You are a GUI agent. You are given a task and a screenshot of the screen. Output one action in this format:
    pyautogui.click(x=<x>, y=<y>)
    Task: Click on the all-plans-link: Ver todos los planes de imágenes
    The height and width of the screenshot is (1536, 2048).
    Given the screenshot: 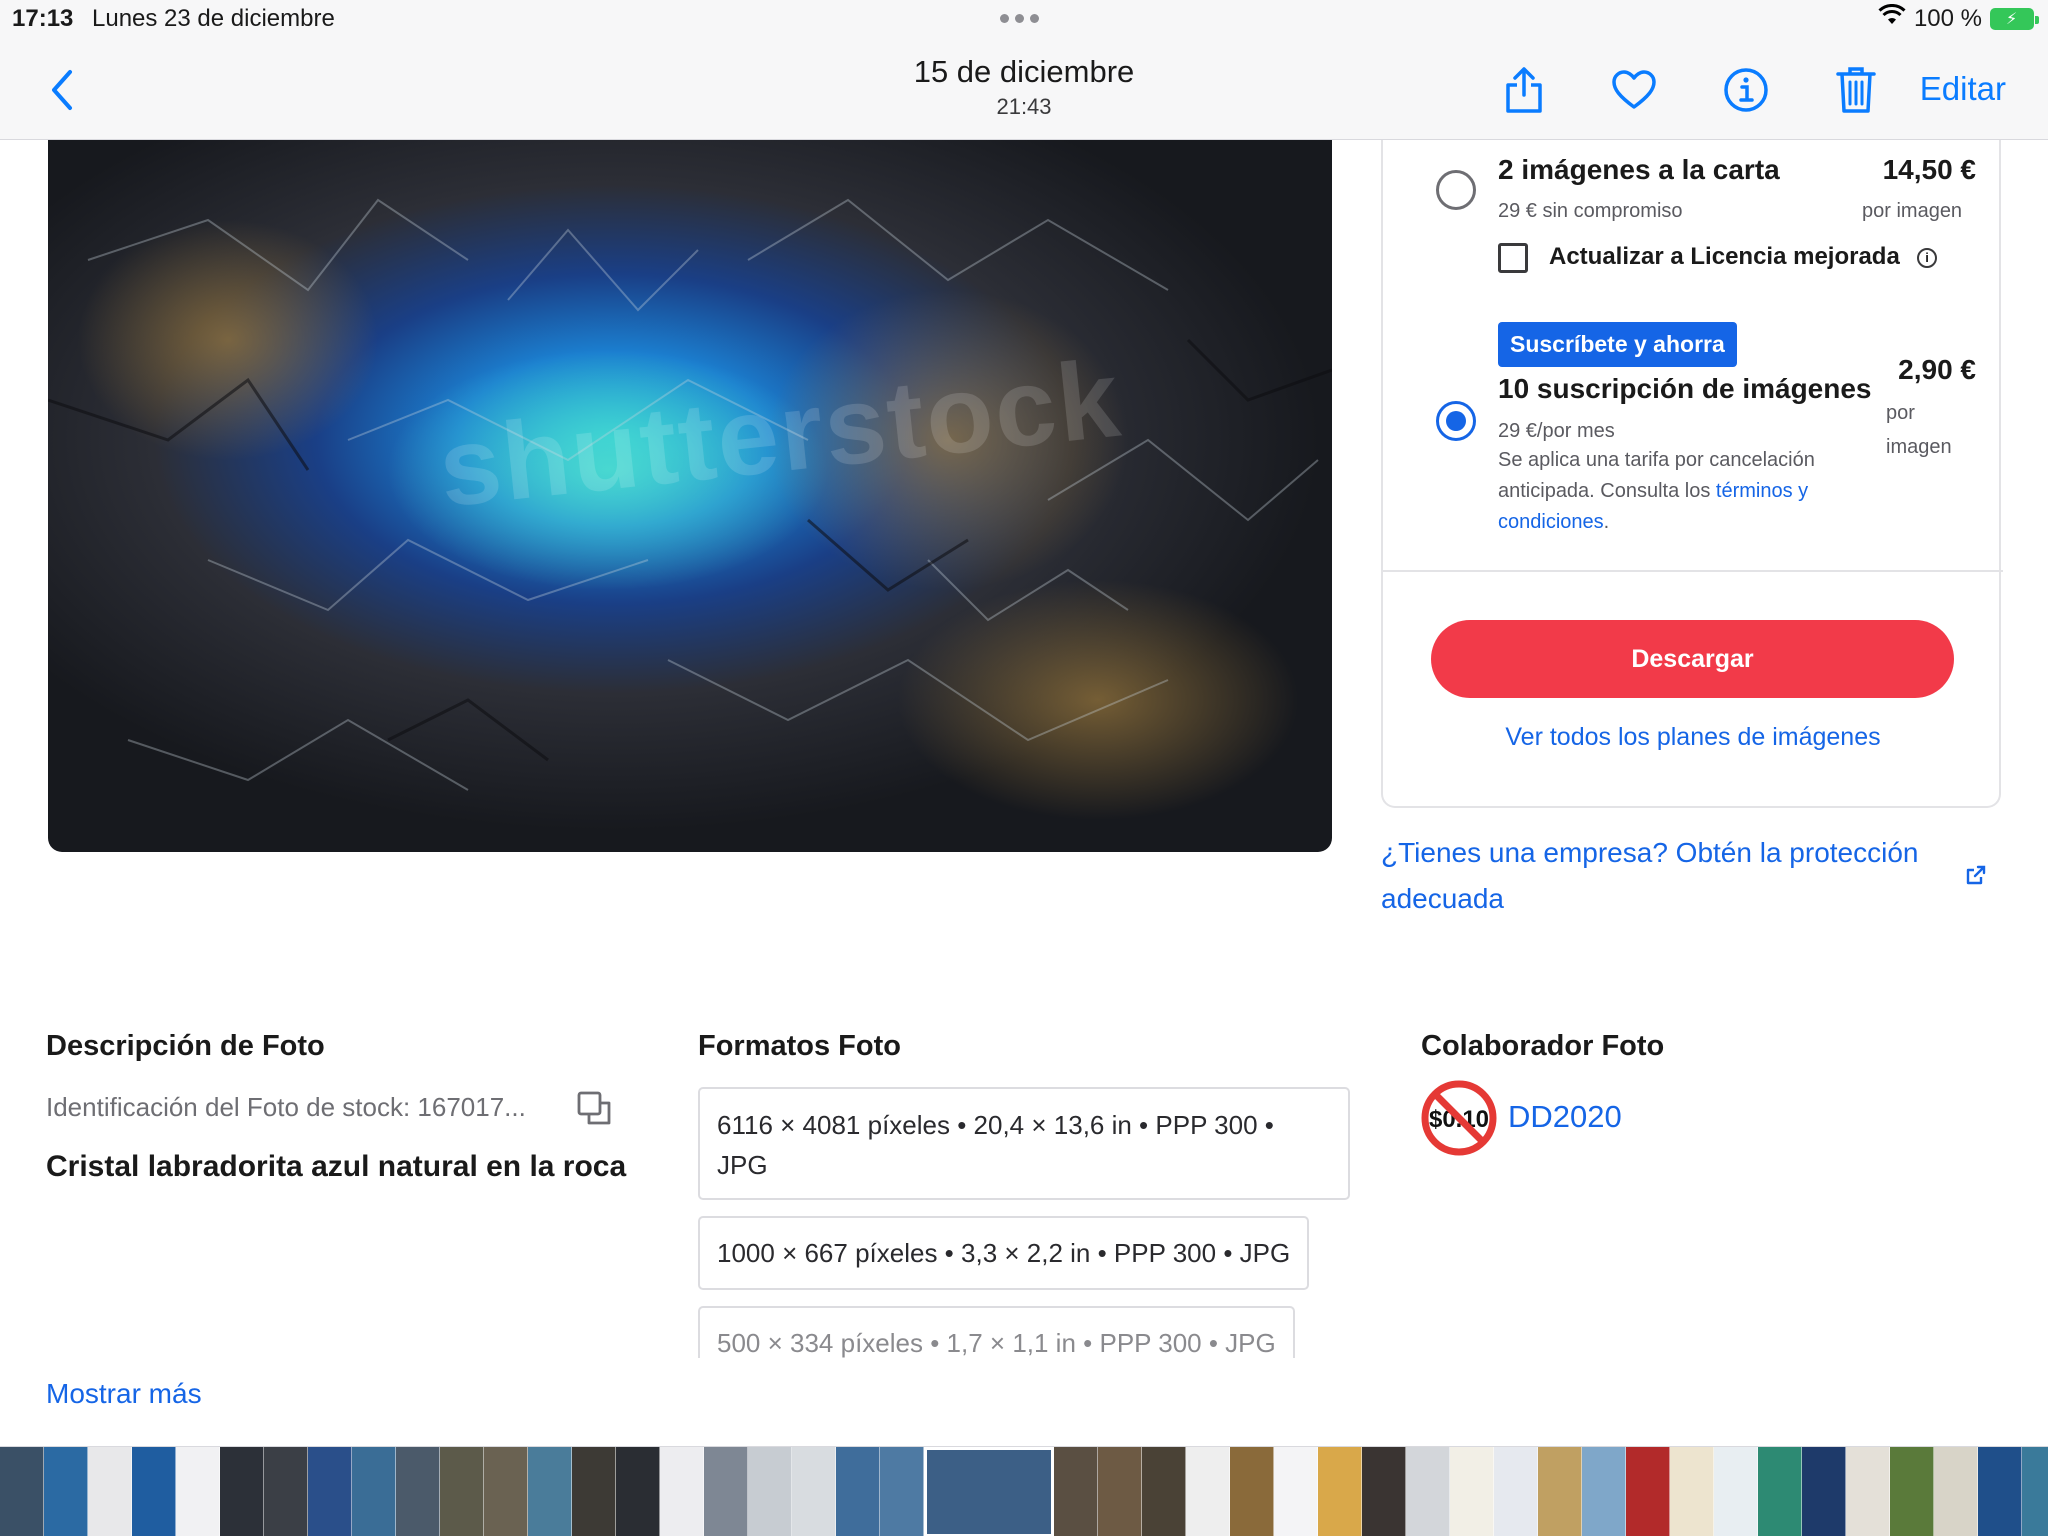 What is the action you would take?
    pyautogui.click(x=1693, y=737)
    